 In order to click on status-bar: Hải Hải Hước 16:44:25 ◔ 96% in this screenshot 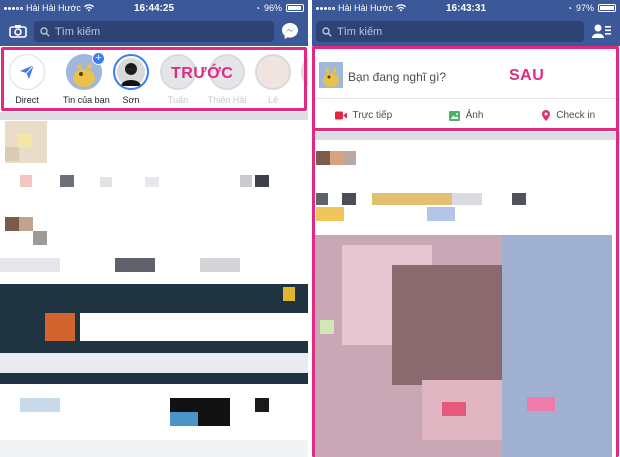, I will do `click(154, 8)`.